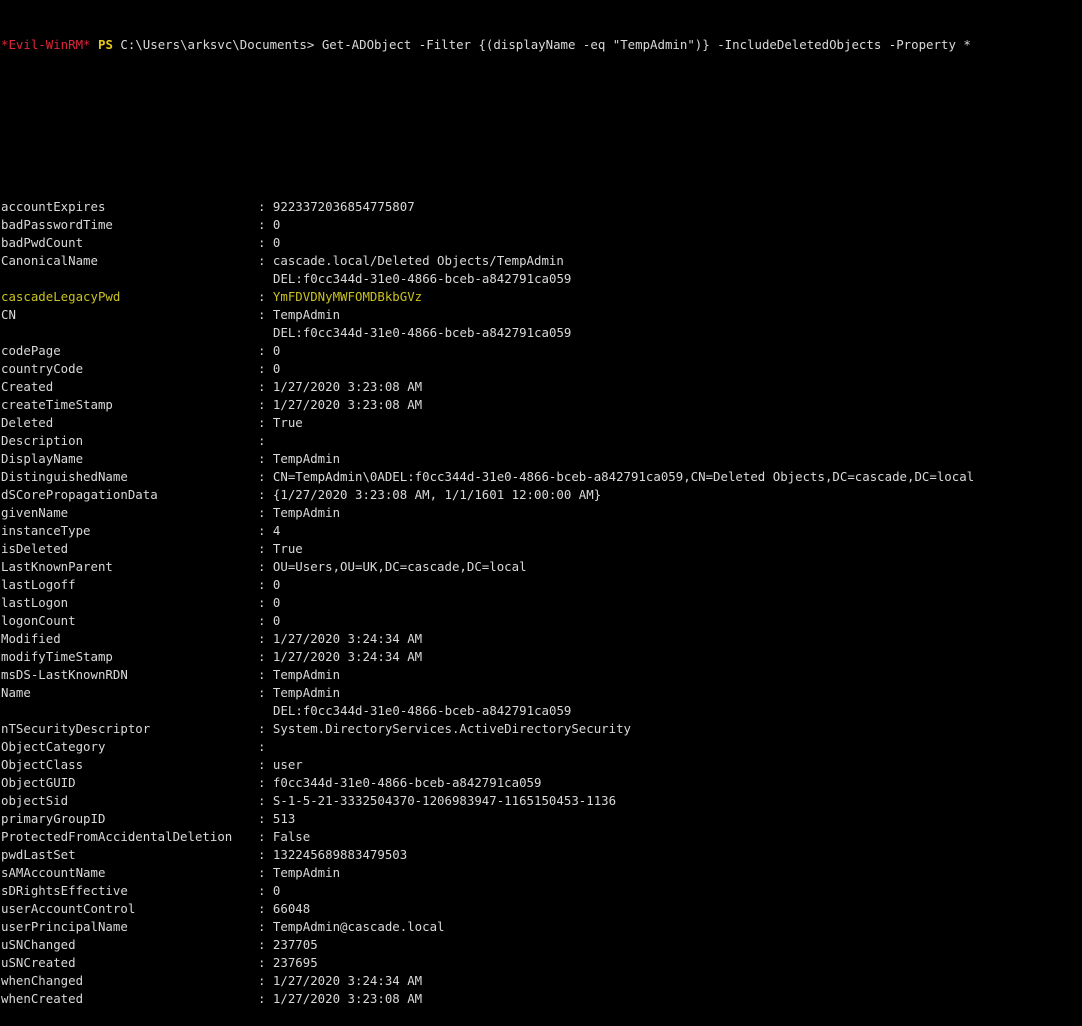  I want to click on property-row: ProtectedFromAccidentalDeletion: False, so click(541, 837).